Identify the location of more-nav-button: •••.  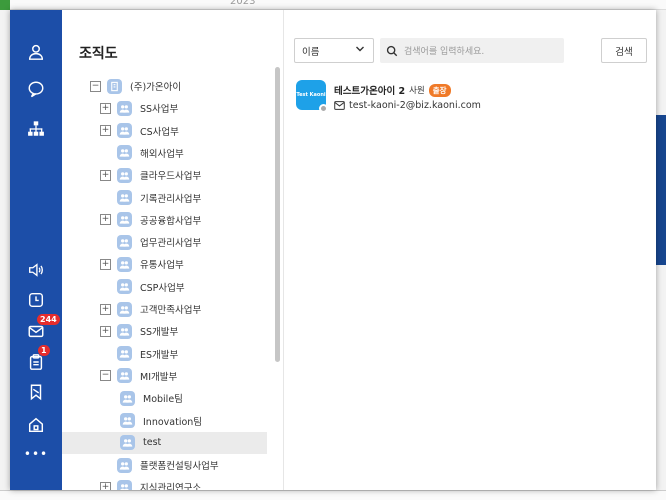
(36, 454).